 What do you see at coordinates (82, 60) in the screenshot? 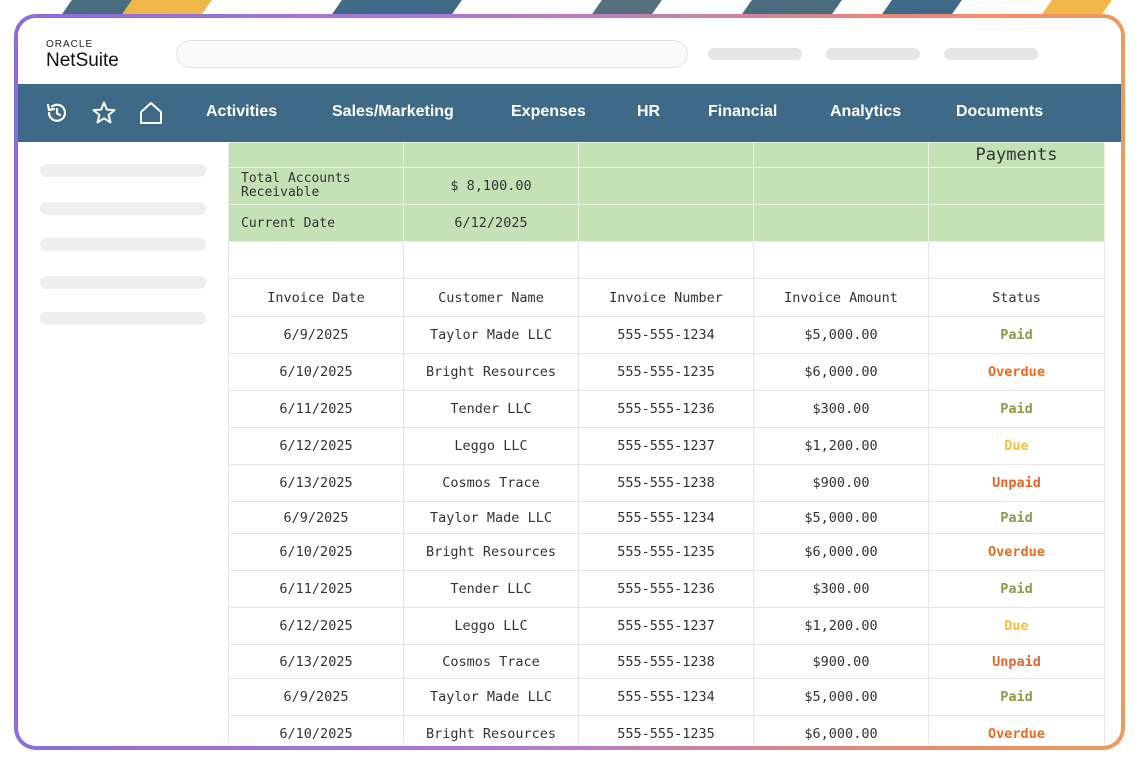
I see `logo-netsuite-text: NetSuite` at bounding box center [82, 60].